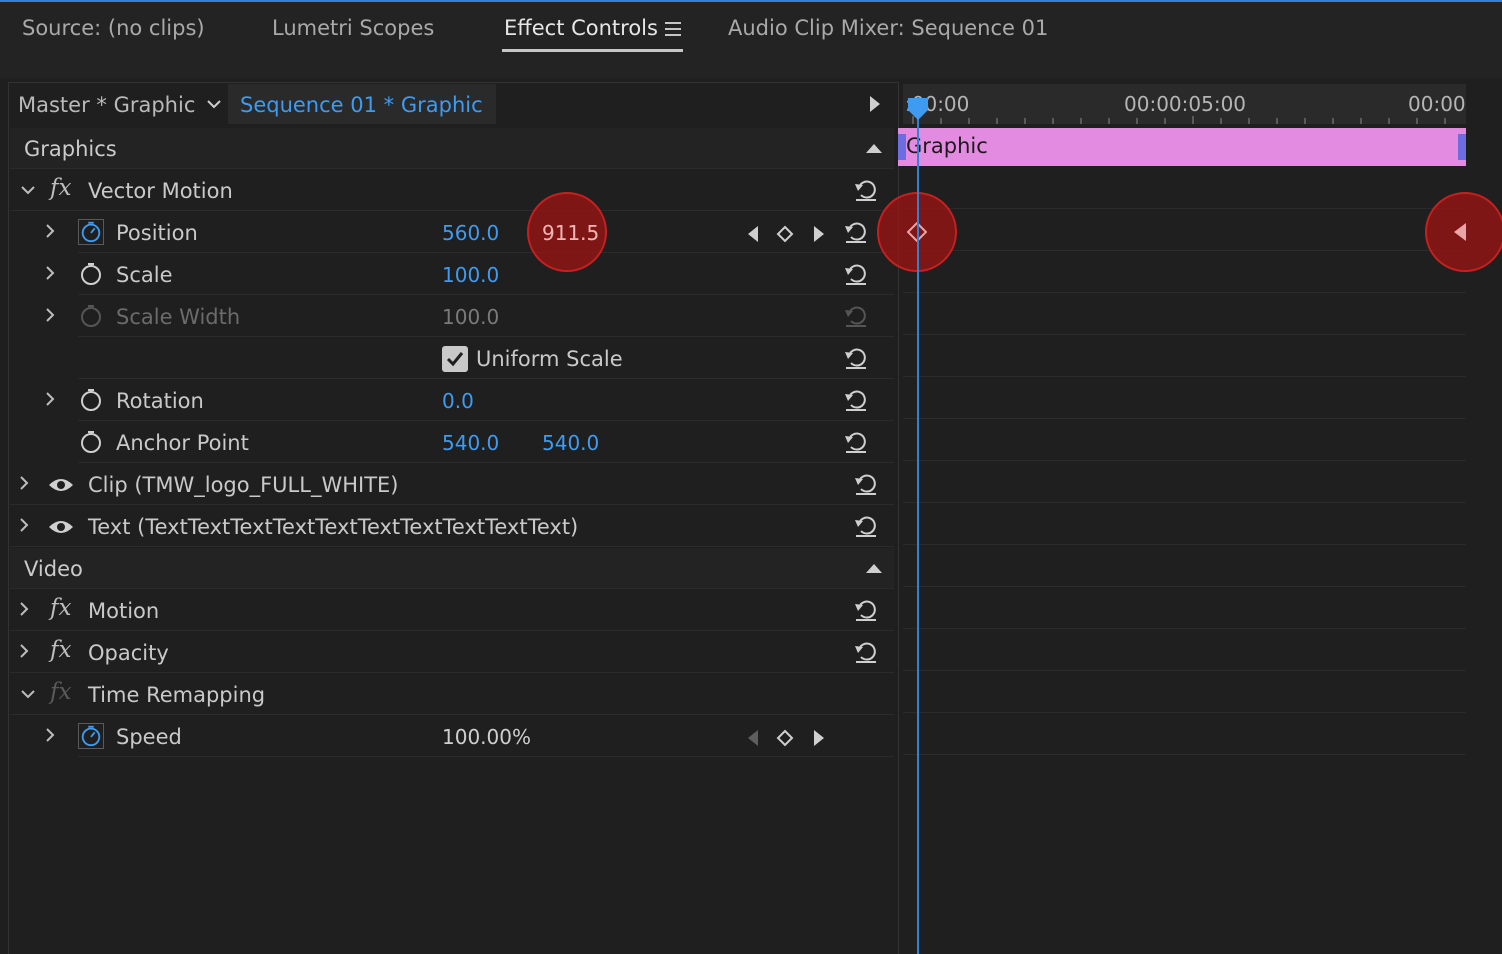 This screenshot has height=954, width=1502. What do you see at coordinates (452, 652) in the screenshot?
I see `effect-opacity: fx Opacity` at bounding box center [452, 652].